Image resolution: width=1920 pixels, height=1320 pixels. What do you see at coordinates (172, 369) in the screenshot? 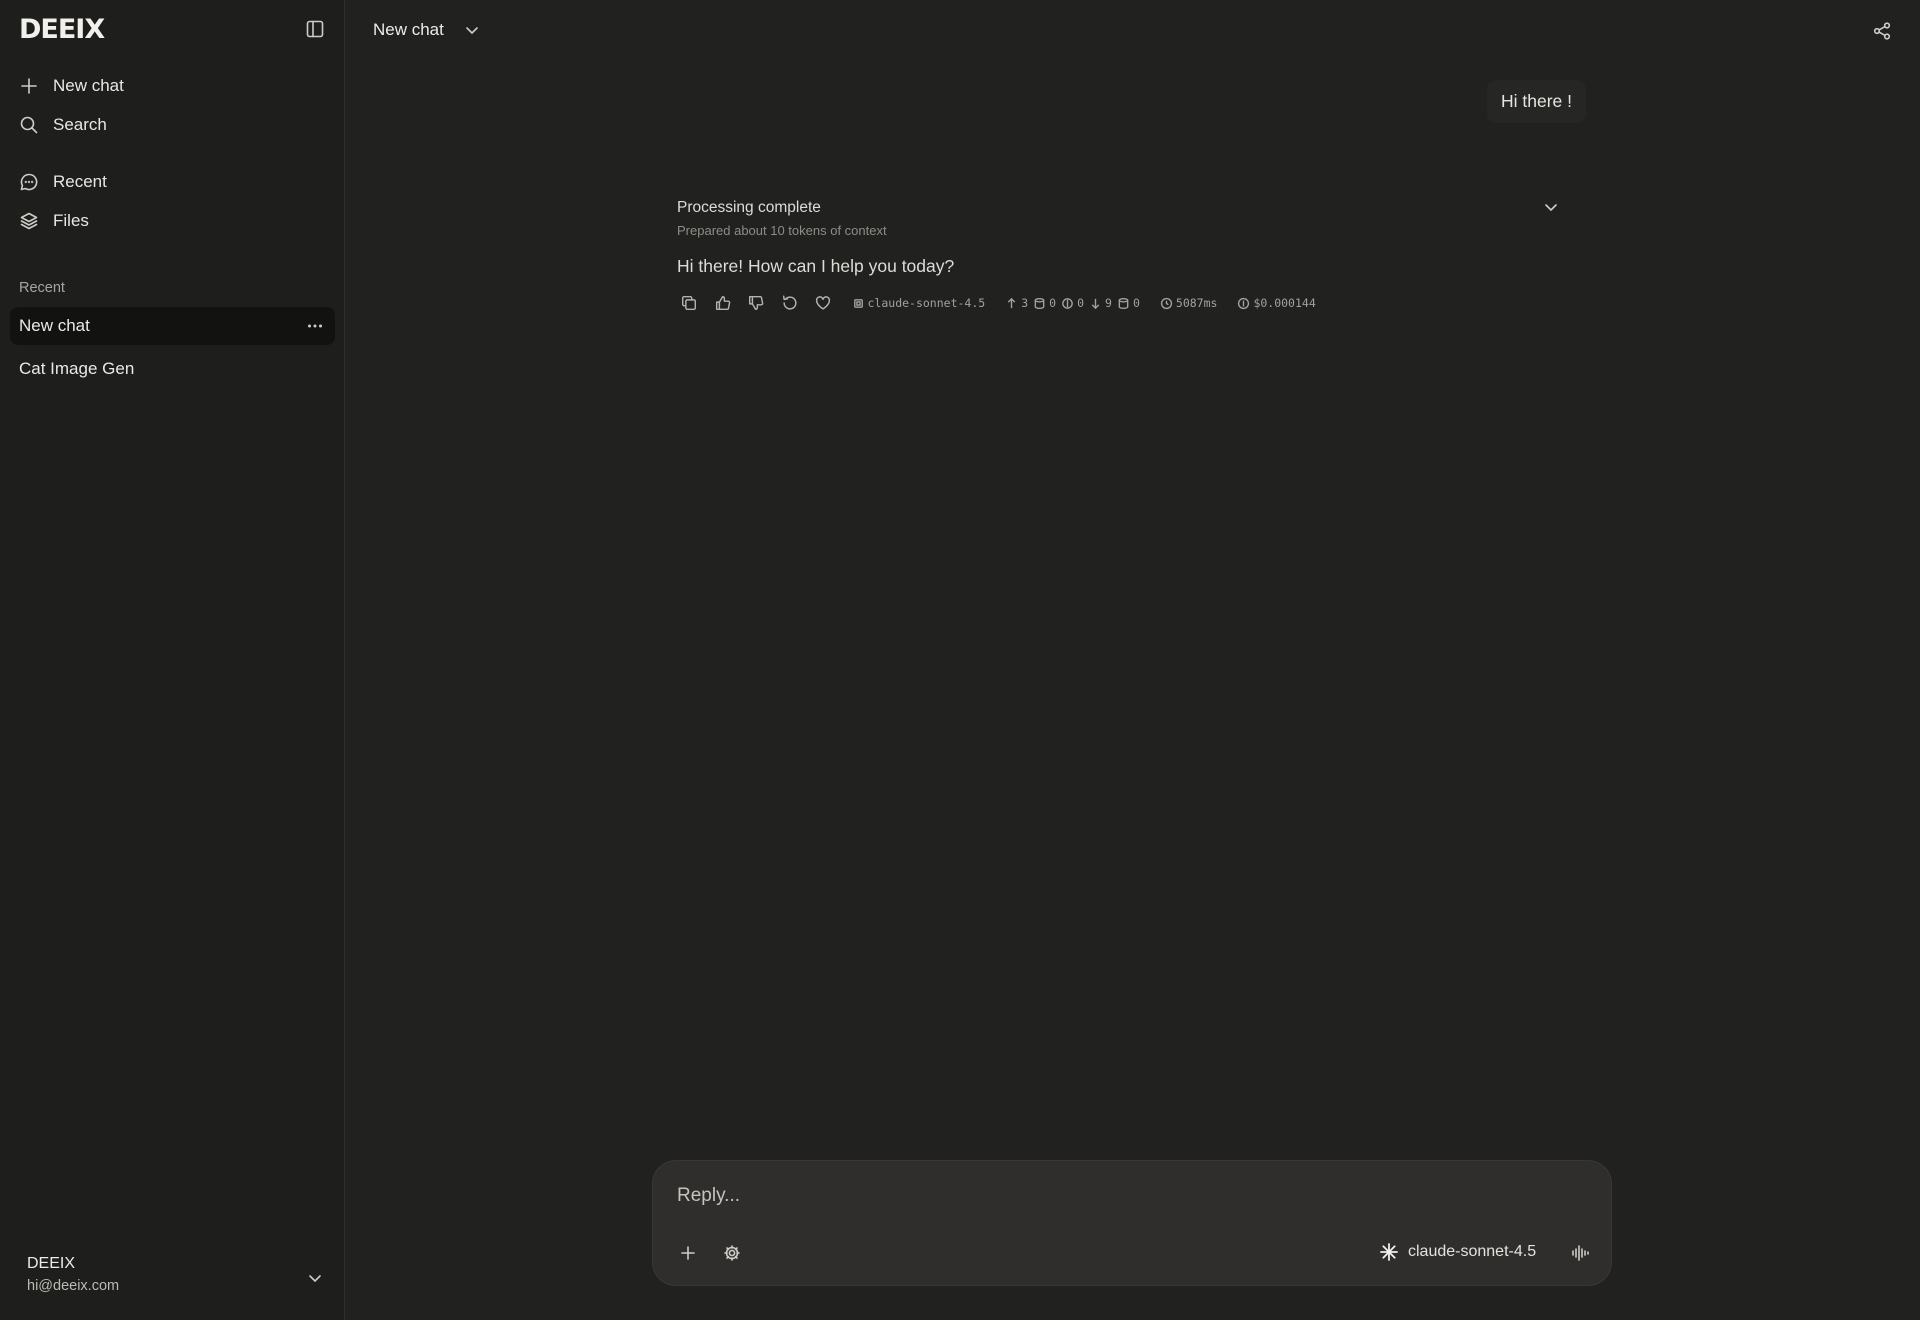
I see `recent-chat-item: Cat Image Gen` at bounding box center [172, 369].